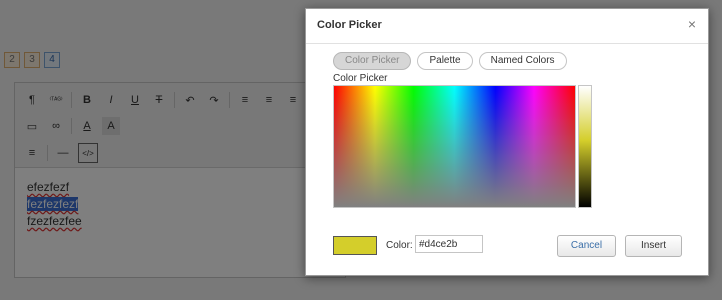 Image resolution: width=722 pixels, height=300 pixels. I want to click on color-field-label: Color:, so click(399, 245).